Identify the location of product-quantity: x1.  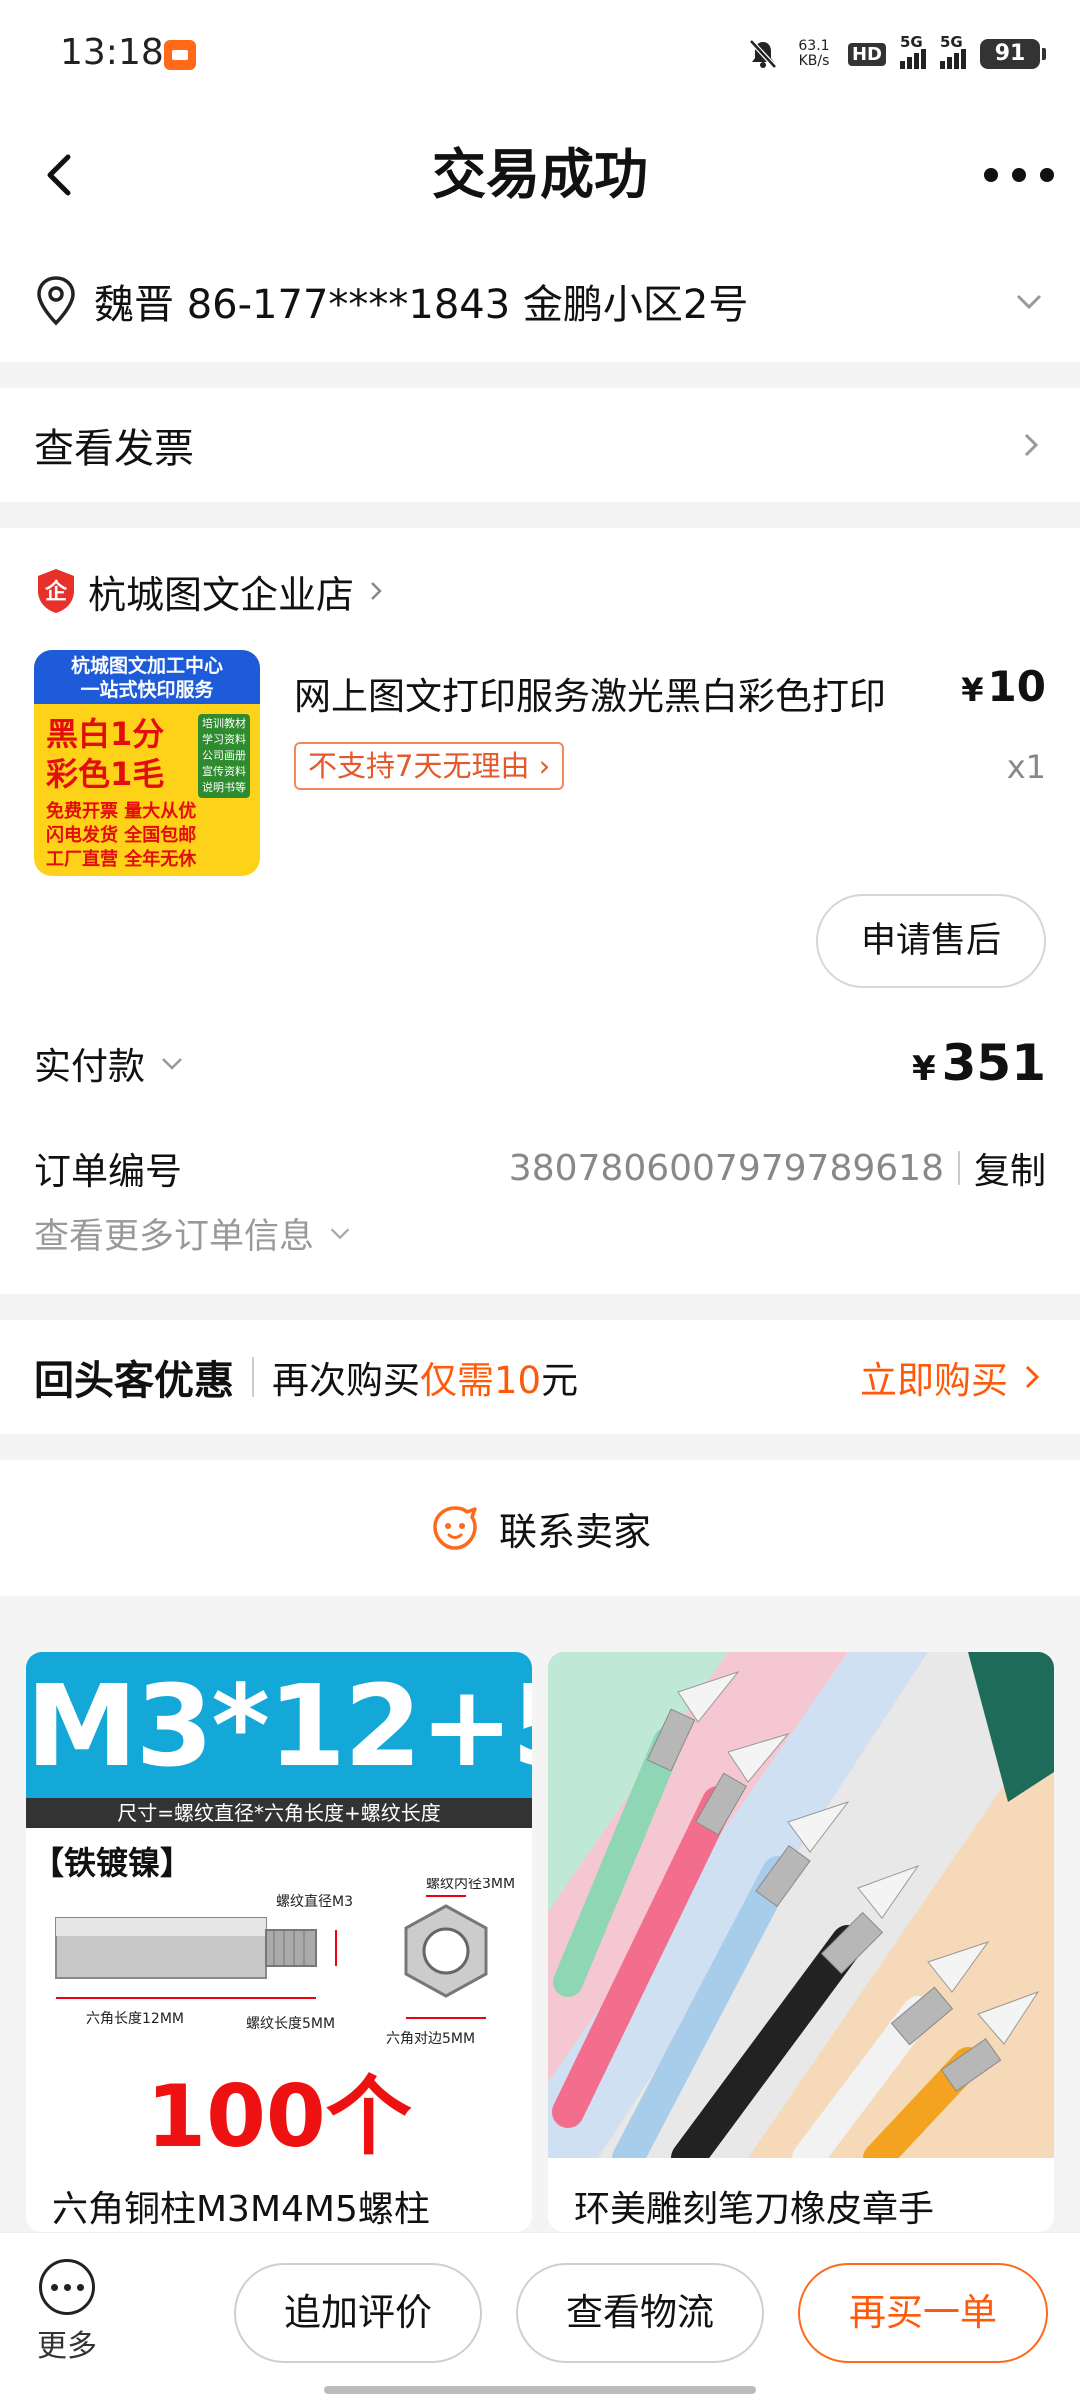
(1026, 767).